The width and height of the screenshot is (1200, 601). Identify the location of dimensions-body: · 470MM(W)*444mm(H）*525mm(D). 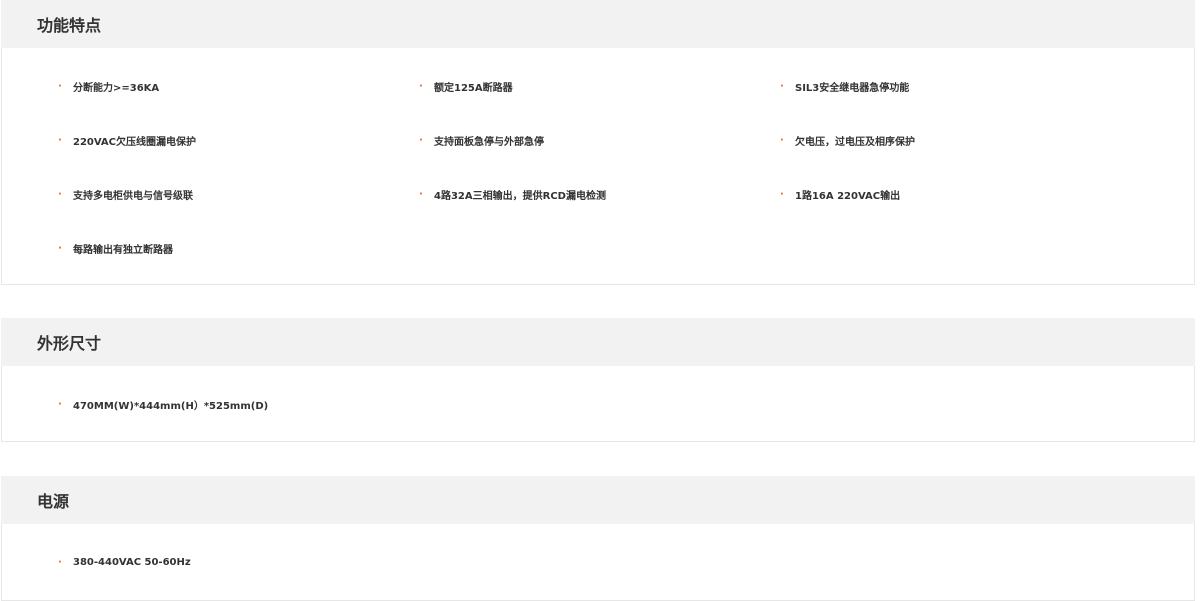
(598, 404).